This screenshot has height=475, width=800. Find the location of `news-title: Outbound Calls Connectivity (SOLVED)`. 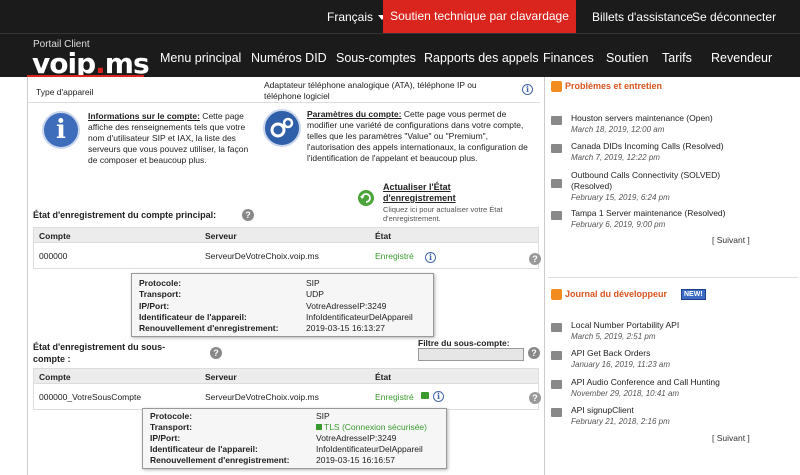

news-title: Outbound Calls Connectivity (SOLVED) is located at coordinates (645, 175).